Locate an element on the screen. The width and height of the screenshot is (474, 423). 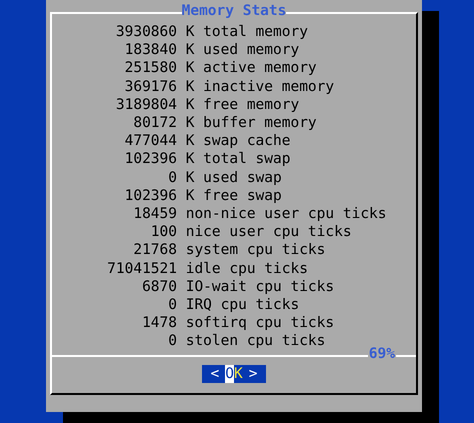
stat-line: 3930860 K total memory is located at coordinates (212, 32).